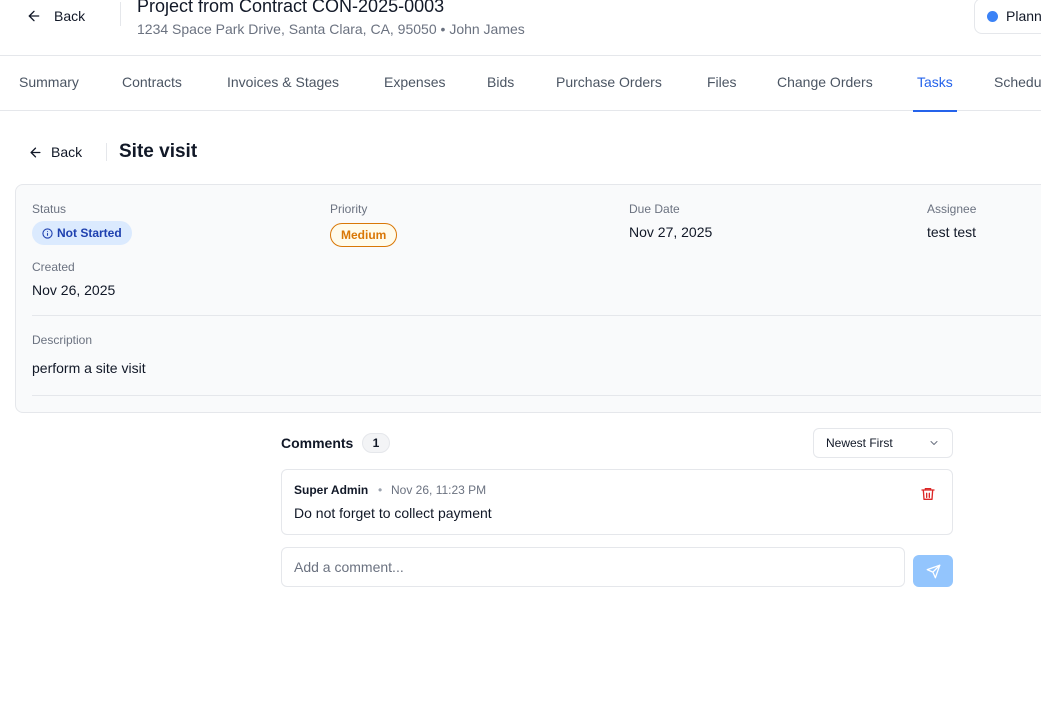 This screenshot has width=1041, height=707. What do you see at coordinates (106, 152) in the screenshot?
I see `task-divider` at bounding box center [106, 152].